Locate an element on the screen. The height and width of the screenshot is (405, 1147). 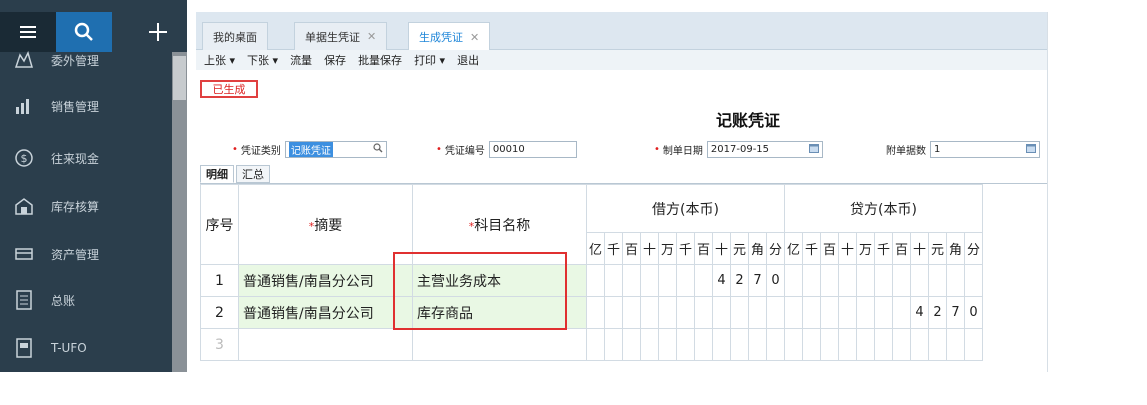
tab-generate-voucher: 生成凭证 ✕ is located at coordinates (449, 36).